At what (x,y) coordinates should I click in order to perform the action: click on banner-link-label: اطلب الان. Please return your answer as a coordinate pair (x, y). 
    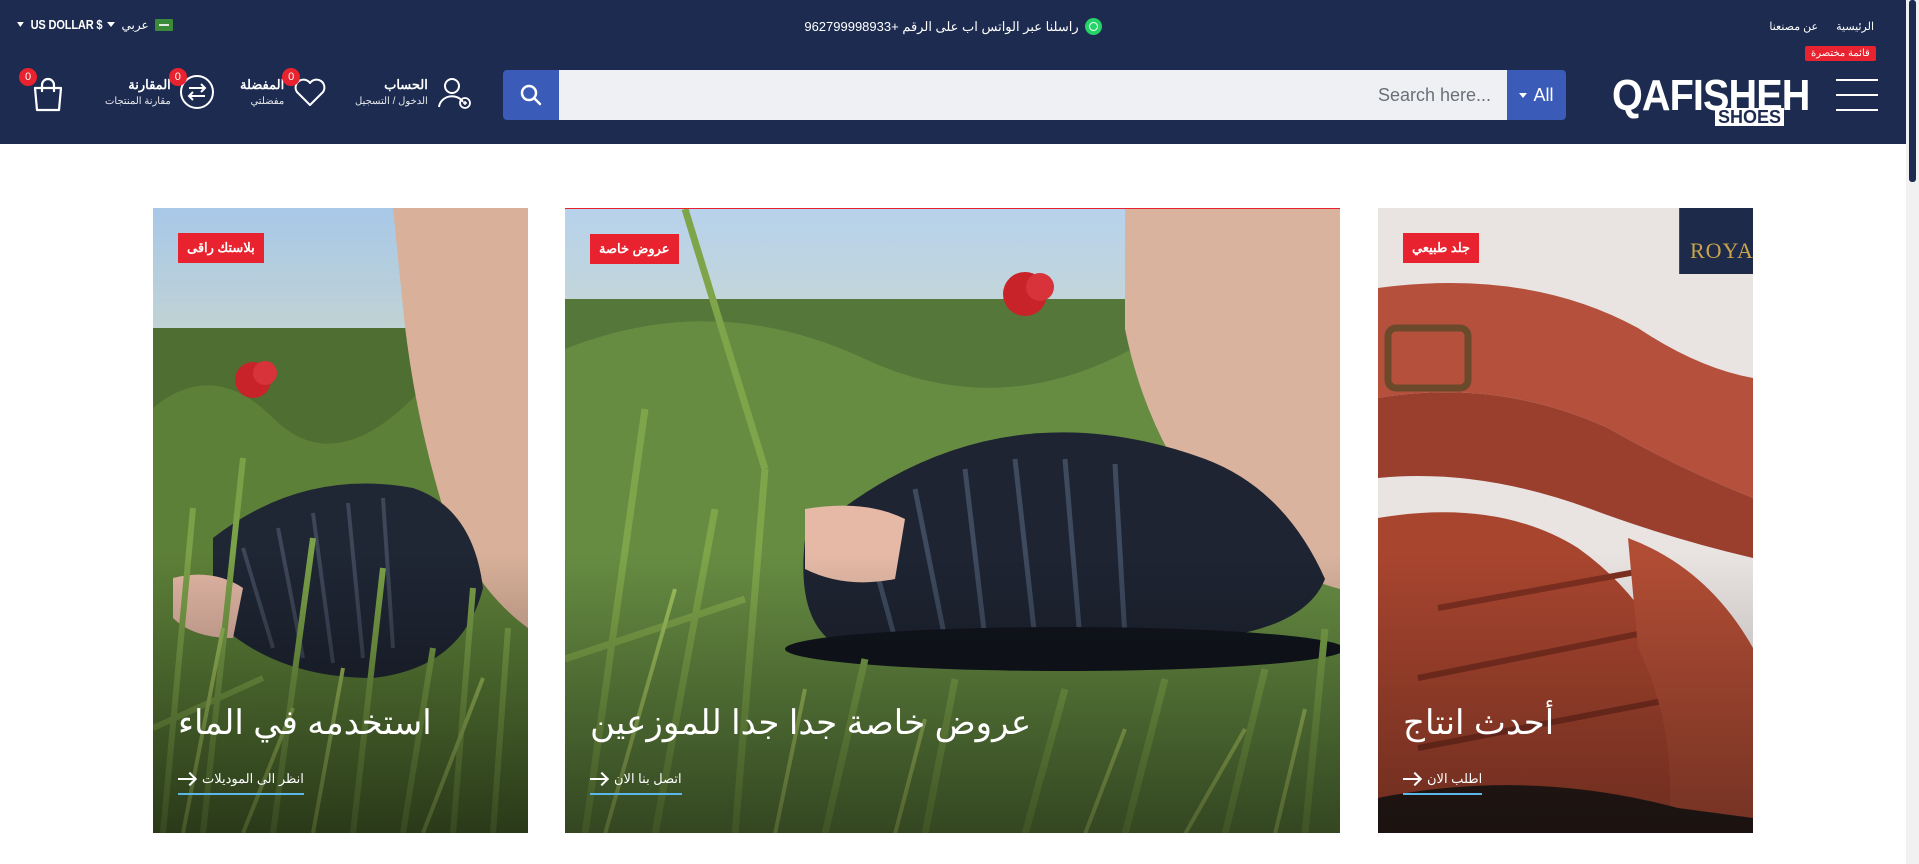
    Looking at the image, I should click on (1455, 778).